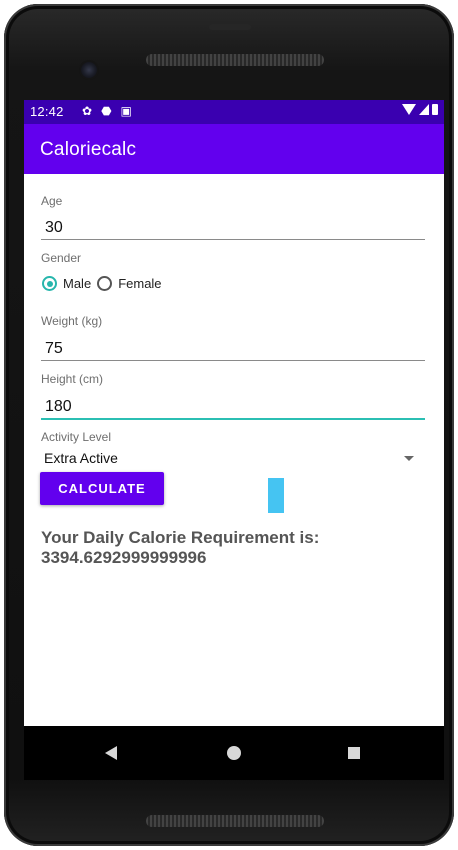 The image size is (458, 850). Describe the element at coordinates (233, 360) in the screenshot. I see `weight-input-underline` at that location.